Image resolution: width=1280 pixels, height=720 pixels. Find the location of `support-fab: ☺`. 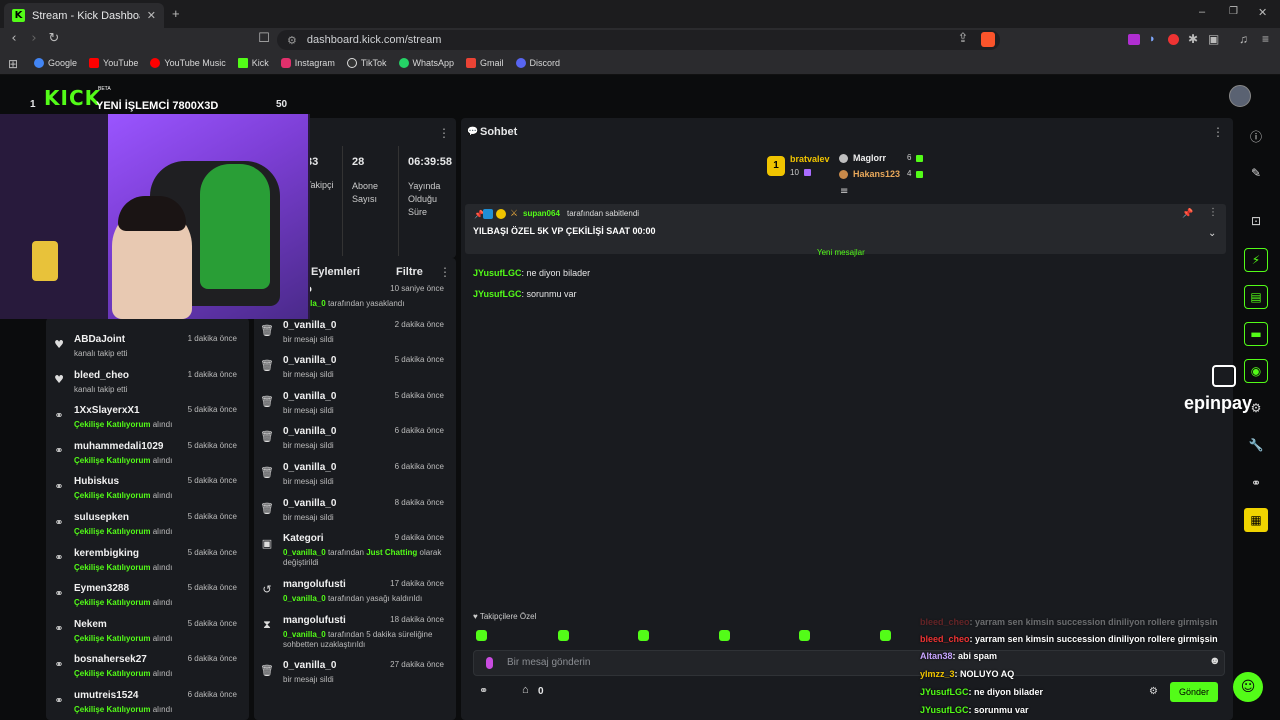

support-fab: ☺ is located at coordinates (1248, 687).